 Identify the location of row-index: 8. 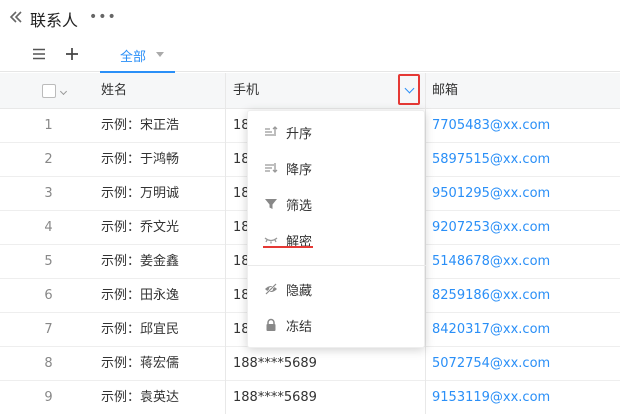
(48, 363).